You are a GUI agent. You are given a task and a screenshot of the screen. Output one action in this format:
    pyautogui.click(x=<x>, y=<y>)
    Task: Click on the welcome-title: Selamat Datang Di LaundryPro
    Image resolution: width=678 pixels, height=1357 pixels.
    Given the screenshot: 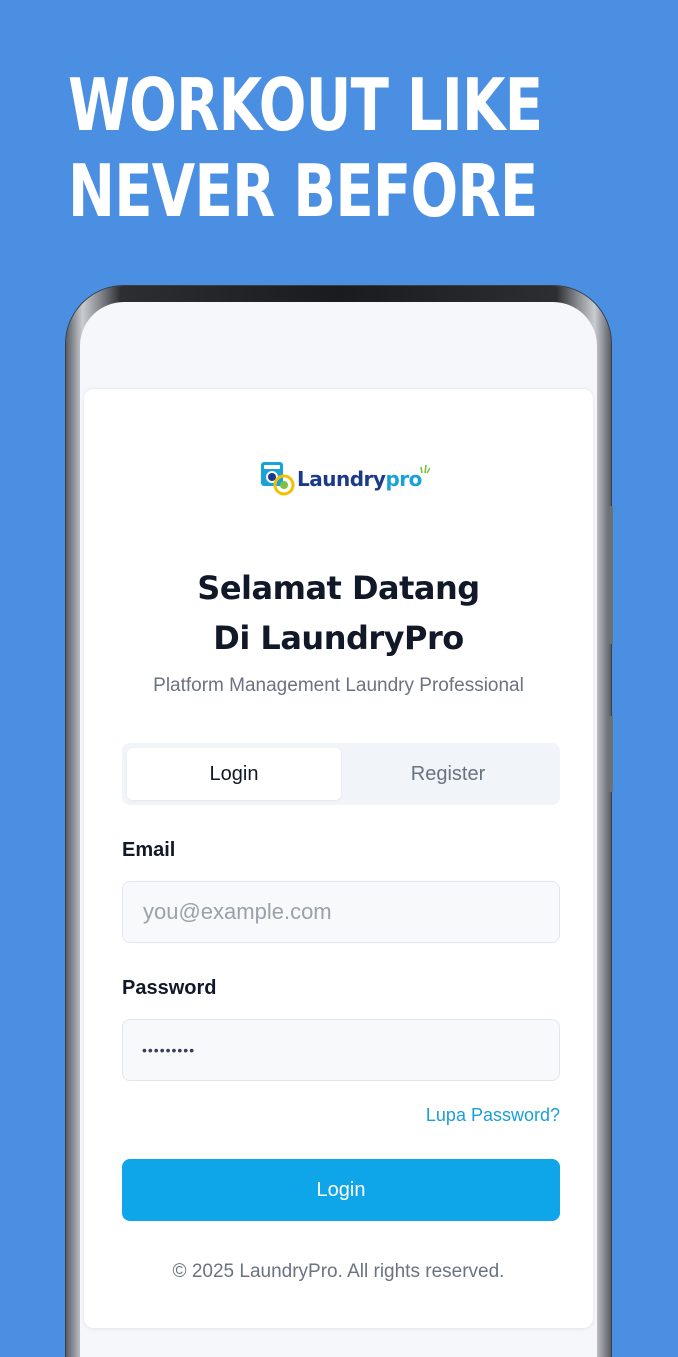 What is the action you would take?
    pyautogui.click(x=338, y=613)
    